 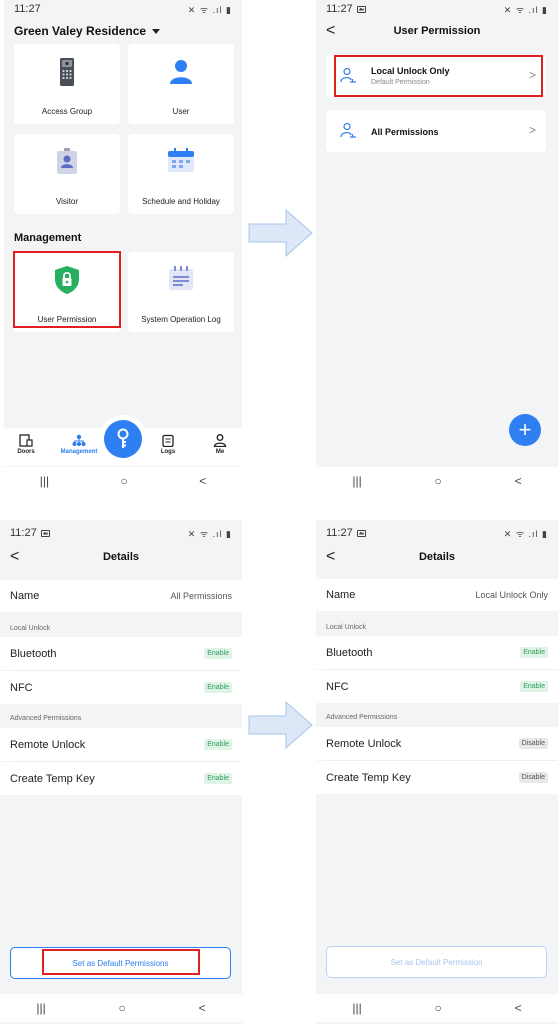 I want to click on row-label: Remote Unlock, so click(x=48, y=744).